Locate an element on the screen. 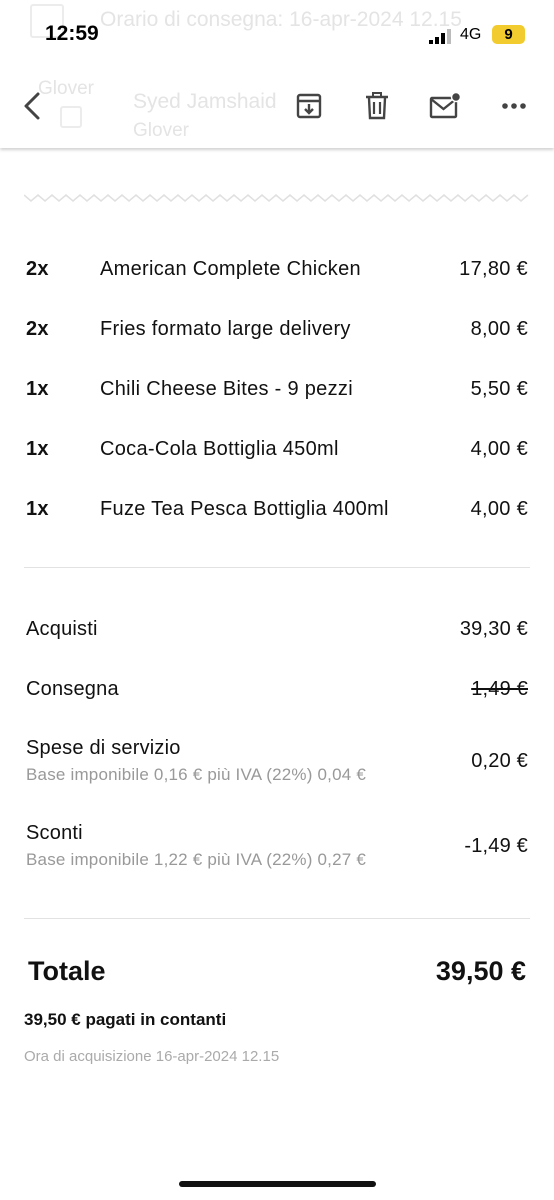  item-row: 1x Chili Cheese Bites - 9 pezzi 5,50 € is located at coordinates (277, 380).